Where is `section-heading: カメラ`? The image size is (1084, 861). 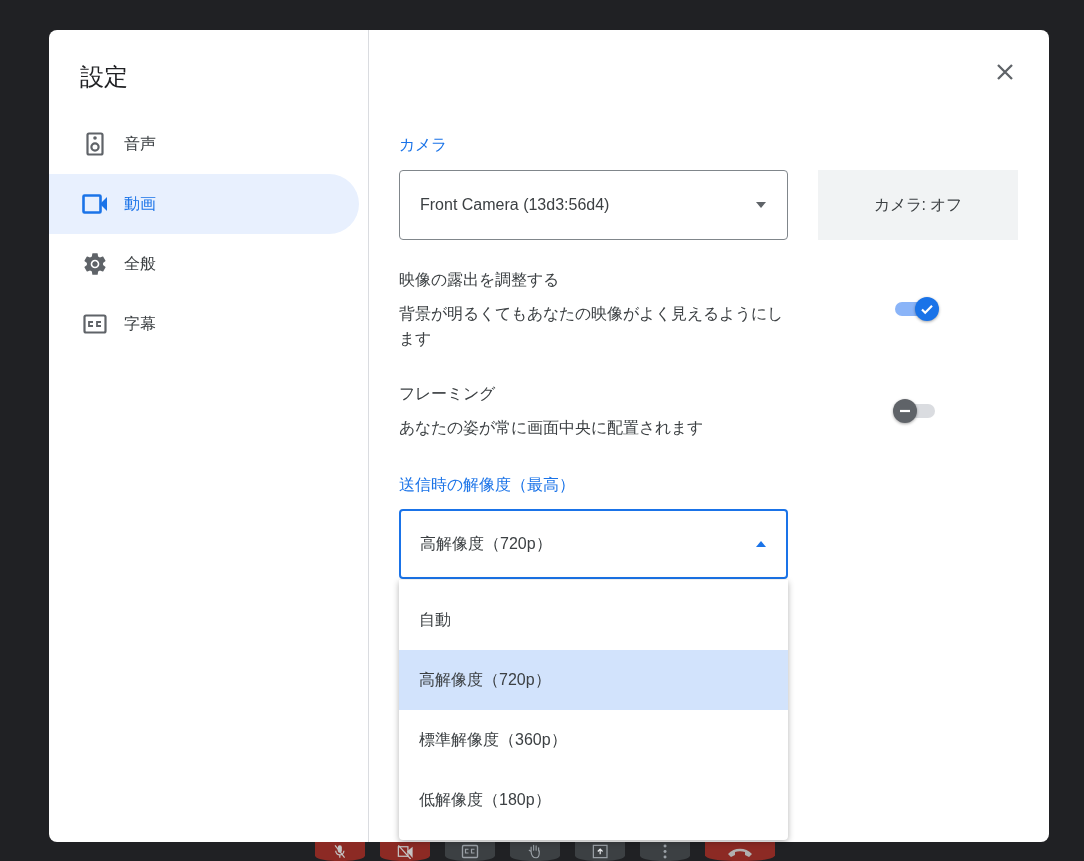
section-heading: カメラ is located at coordinates (423, 145).